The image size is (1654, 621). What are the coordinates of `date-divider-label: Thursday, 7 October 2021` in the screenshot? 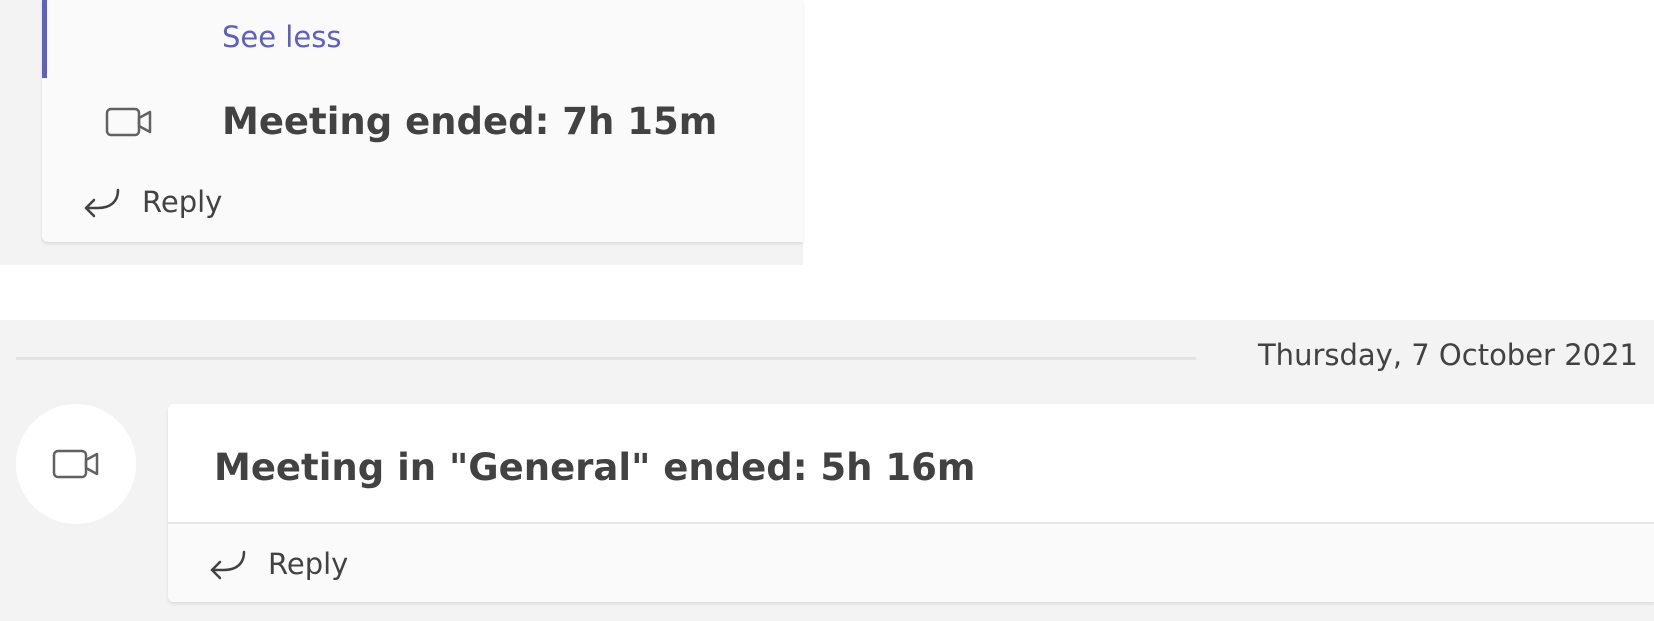 It's located at (1447, 355).